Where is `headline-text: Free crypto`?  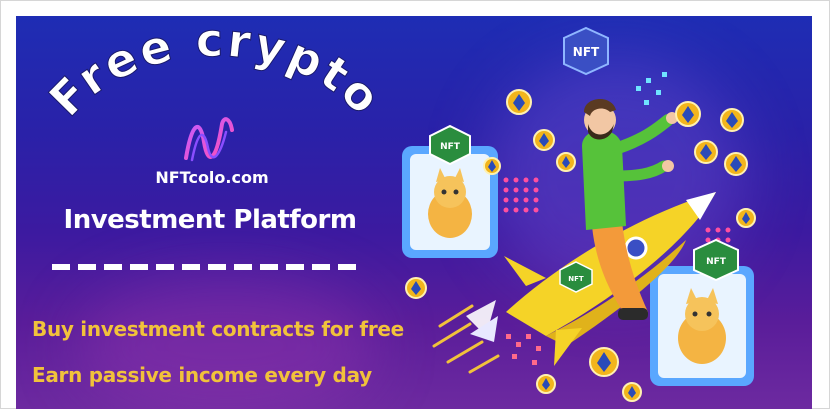 headline-text: Free crypto is located at coordinates (216, 71).